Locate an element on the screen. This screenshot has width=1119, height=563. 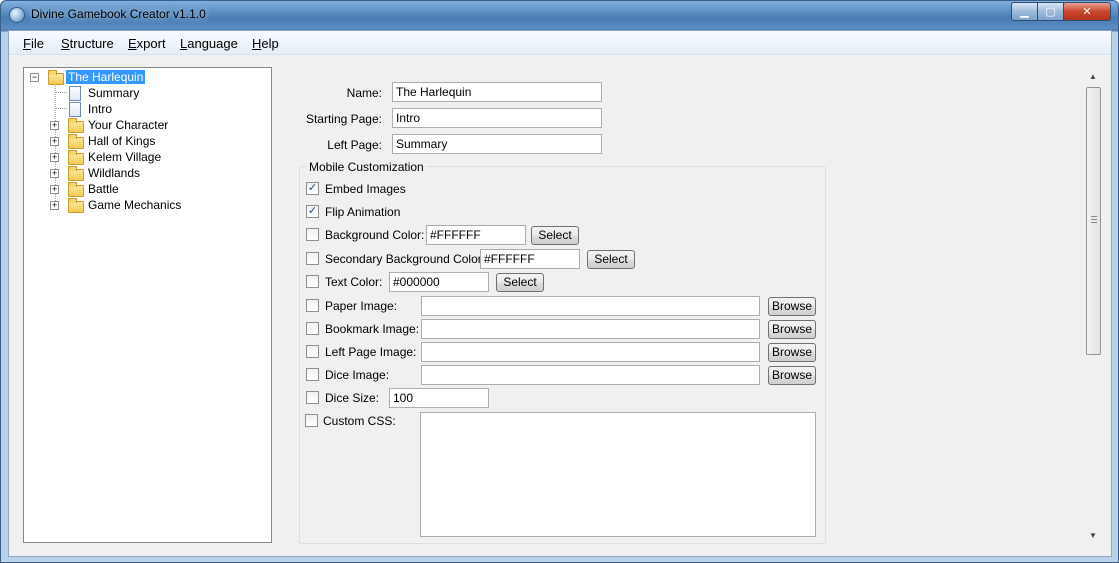
tree-item-folder: + Battle is located at coordinates (144, 190).